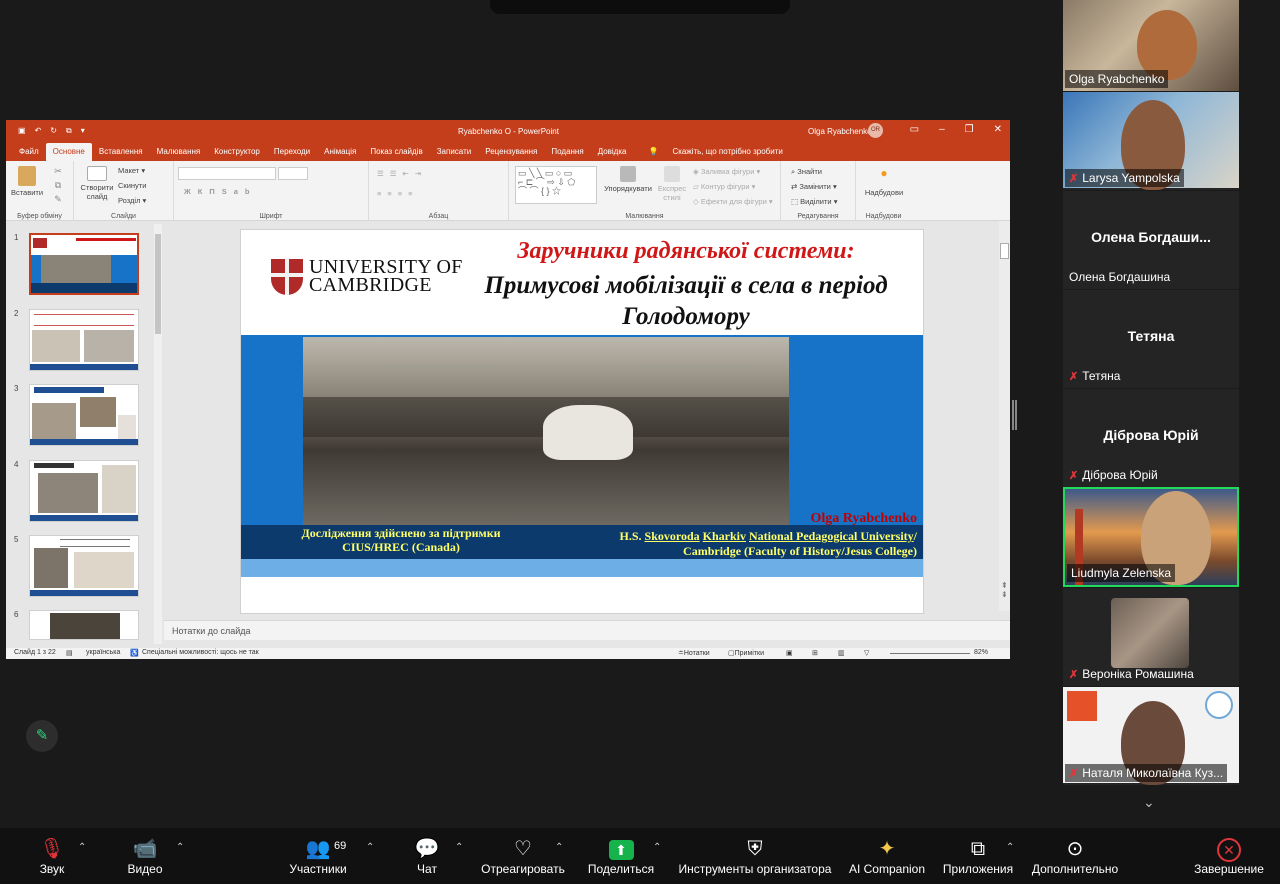  Describe the element at coordinates (454, 154) in the screenshot. I see `tab-record: Записати` at that location.